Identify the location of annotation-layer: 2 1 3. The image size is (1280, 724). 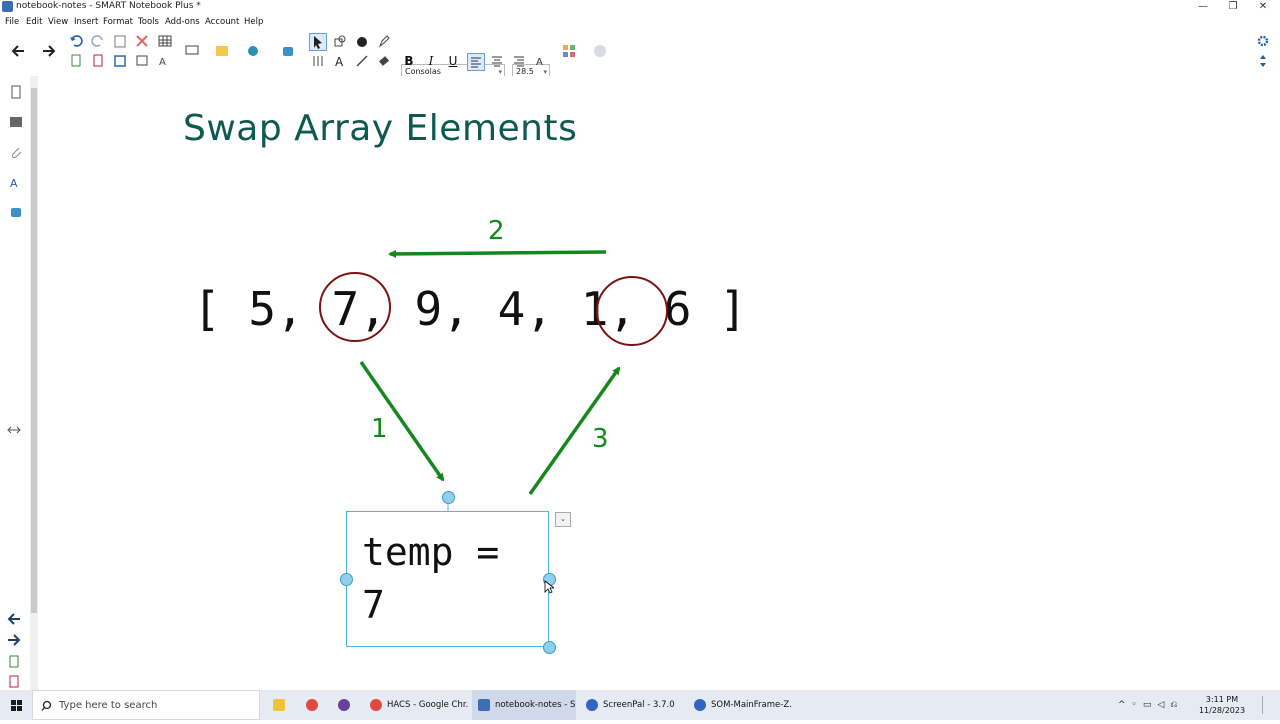
(493, 363).